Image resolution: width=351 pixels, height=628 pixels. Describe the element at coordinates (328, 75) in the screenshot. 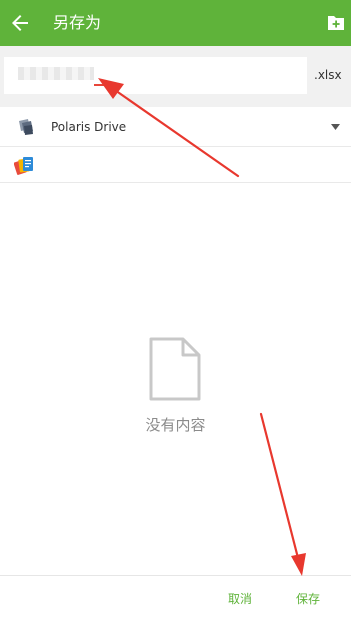

I see `file-extension: .xlsx` at that location.